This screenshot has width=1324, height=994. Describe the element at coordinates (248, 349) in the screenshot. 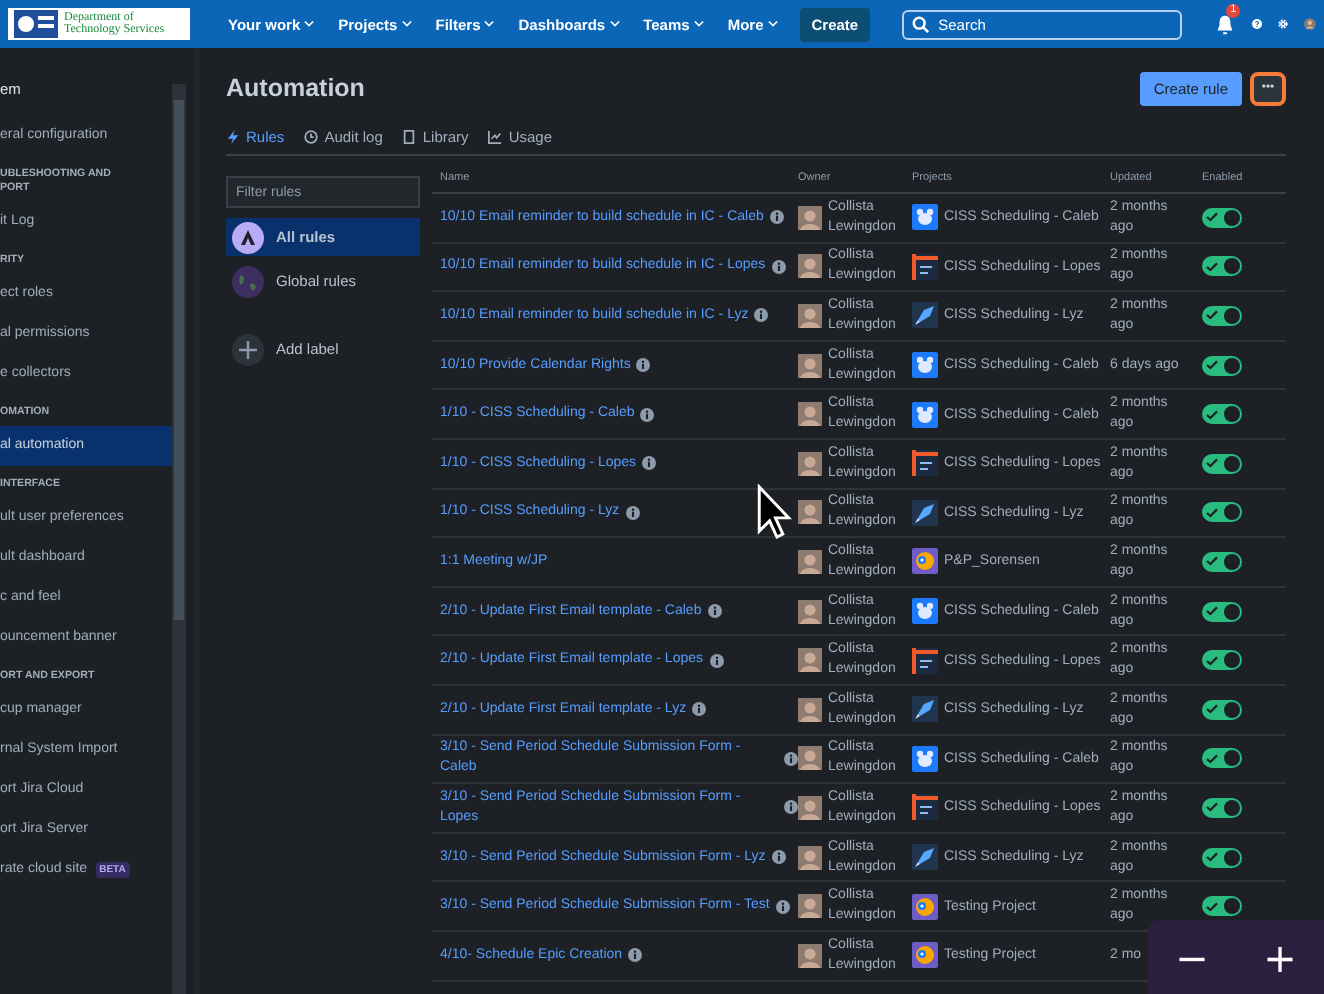

I see `plus-icon` at that location.